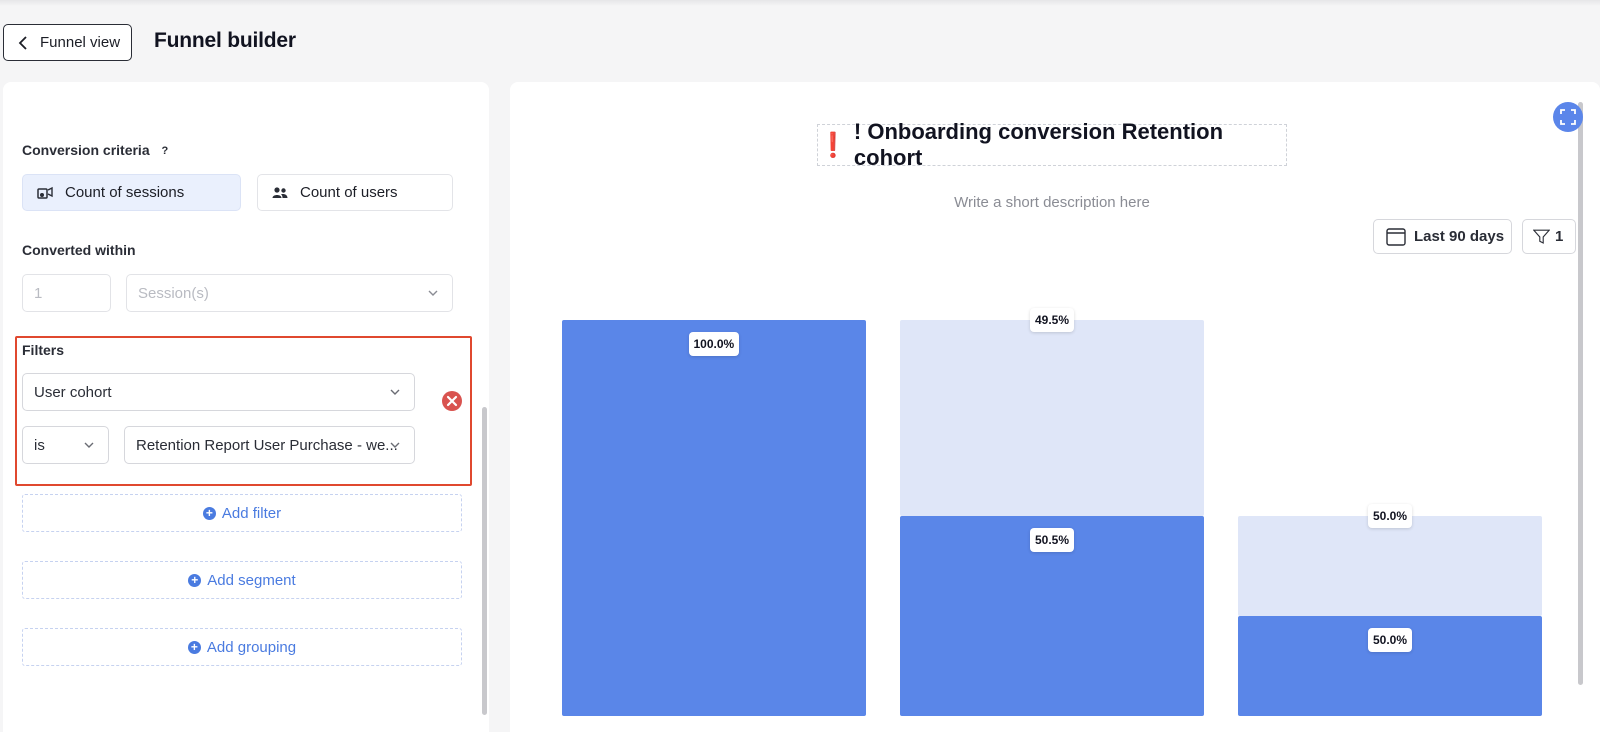 Image resolution: width=1600 pixels, height=732 pixels. Describe the element at coordinates (251, 647) in the screenshot. I see `add-grouping-label: Add grouping` at that location.